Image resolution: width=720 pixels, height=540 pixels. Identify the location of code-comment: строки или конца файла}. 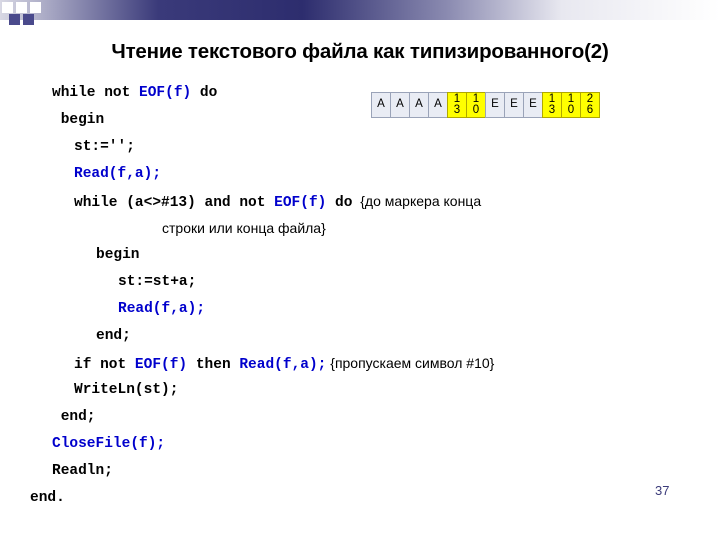
(244, 228).